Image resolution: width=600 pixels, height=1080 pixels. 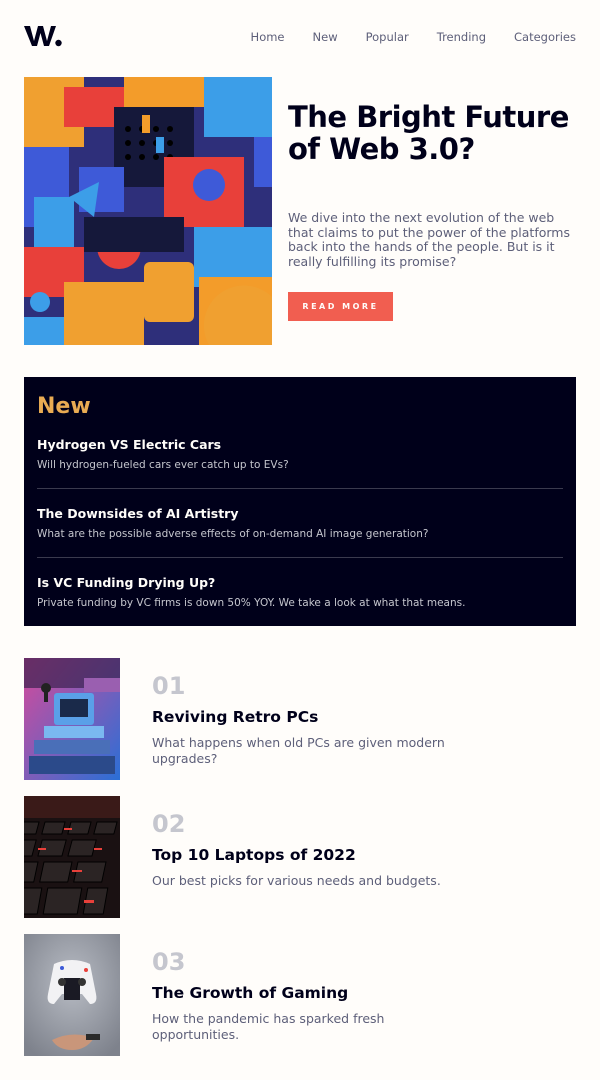 I want to click on hero-image, so click(x=148, y=211).